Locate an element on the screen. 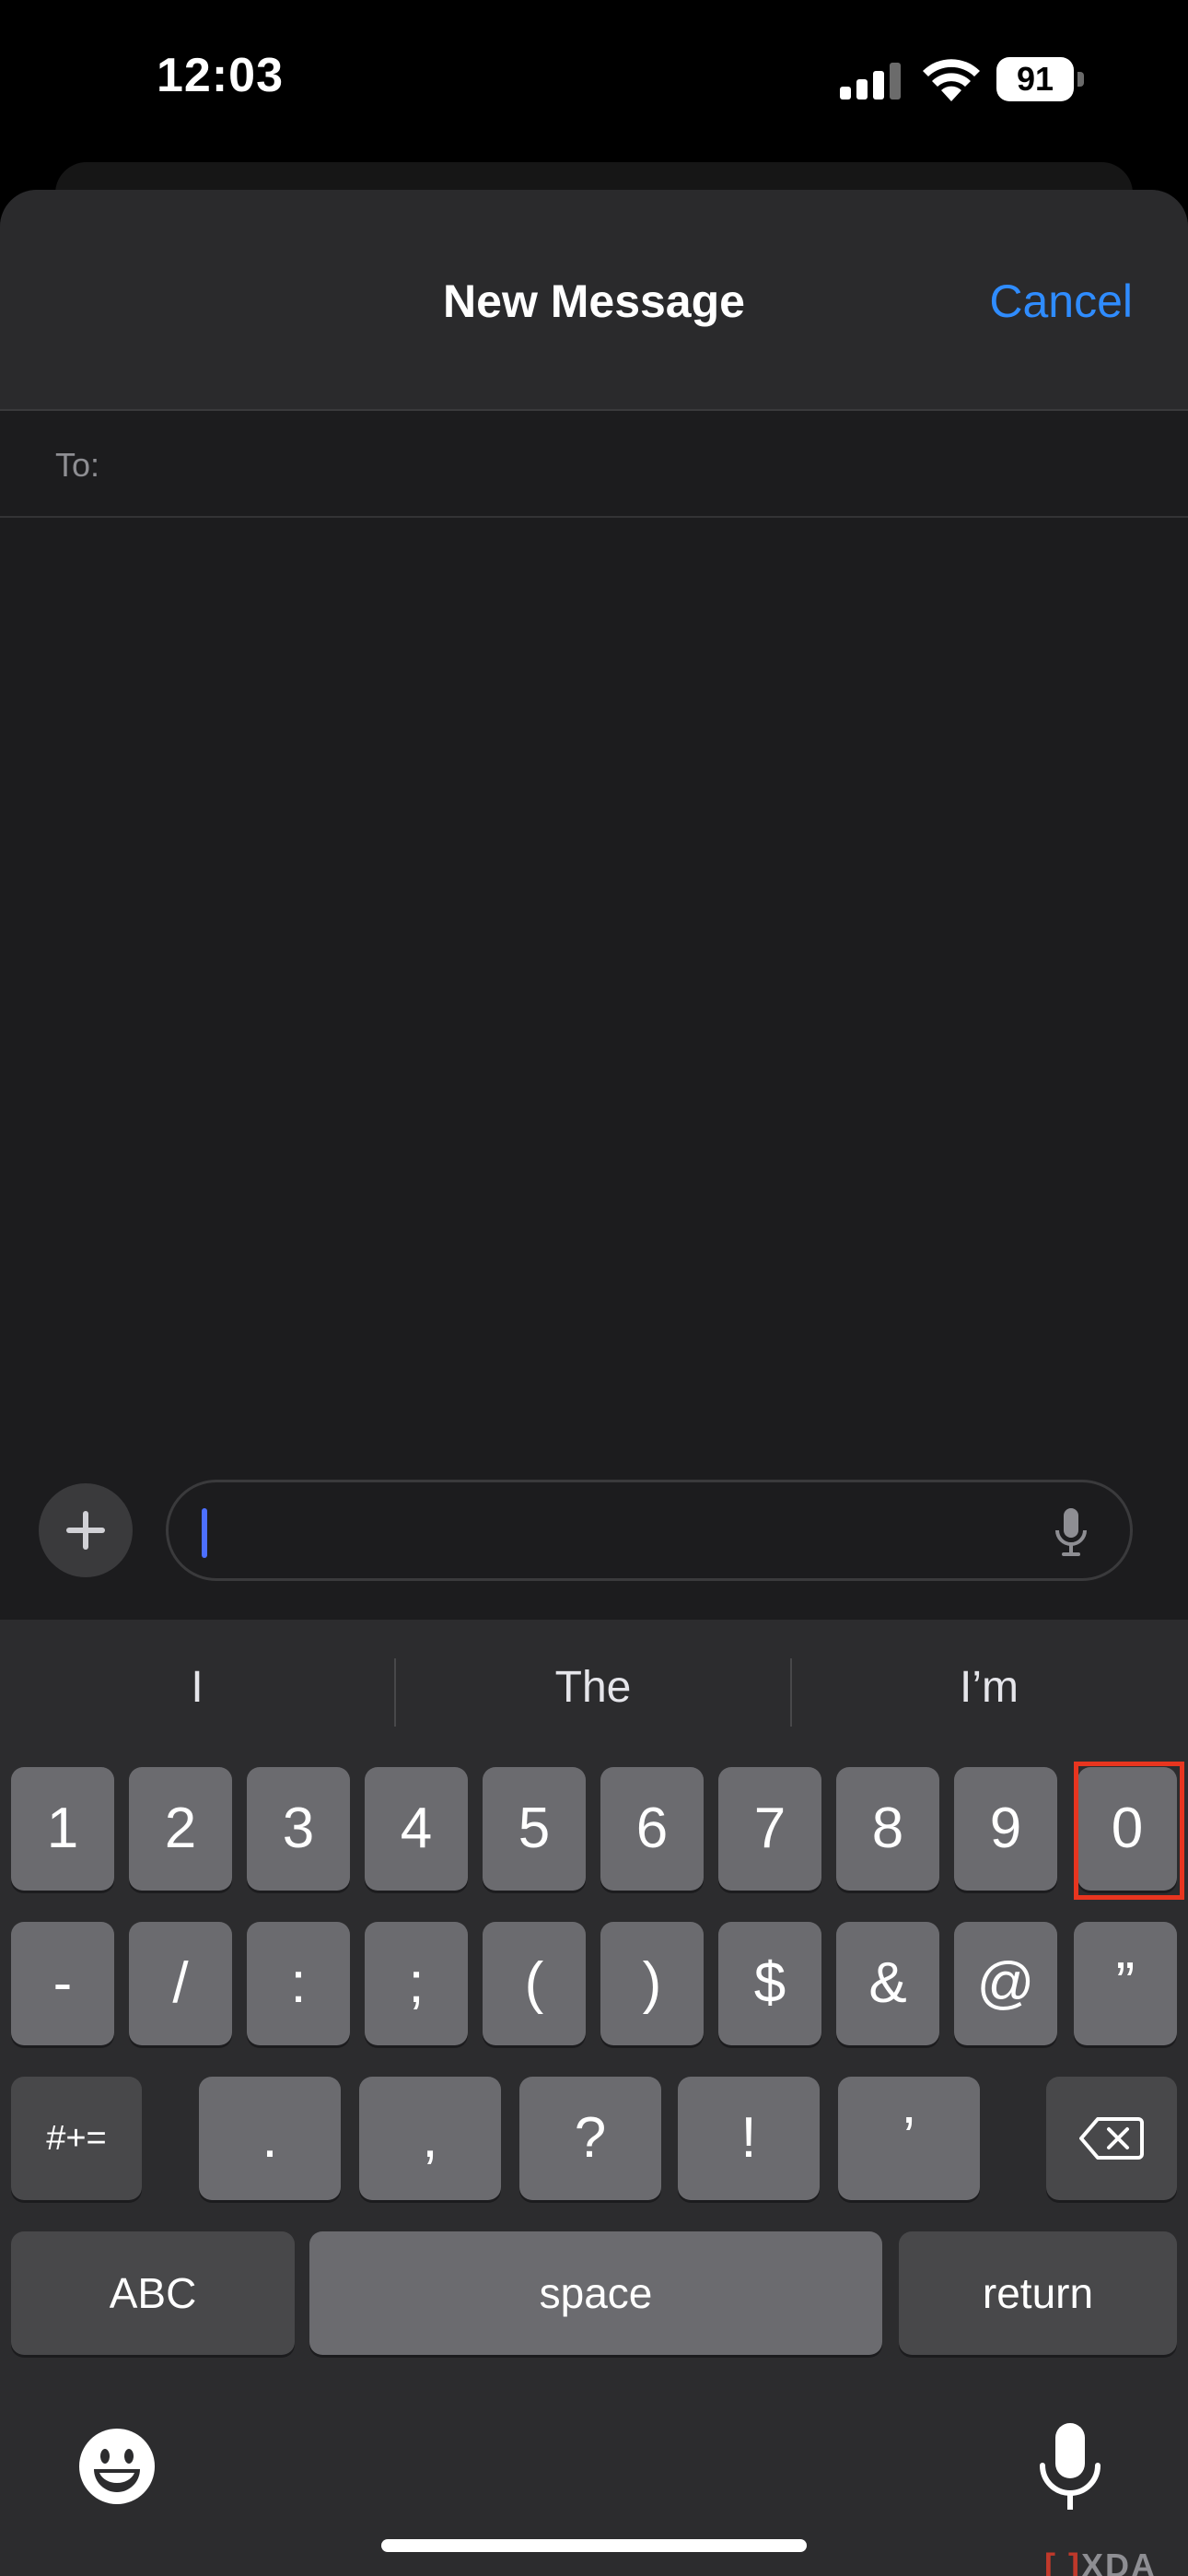 This screenshot has width=1188, height=2576. delete-button is located at coordinates (1111, 2138).